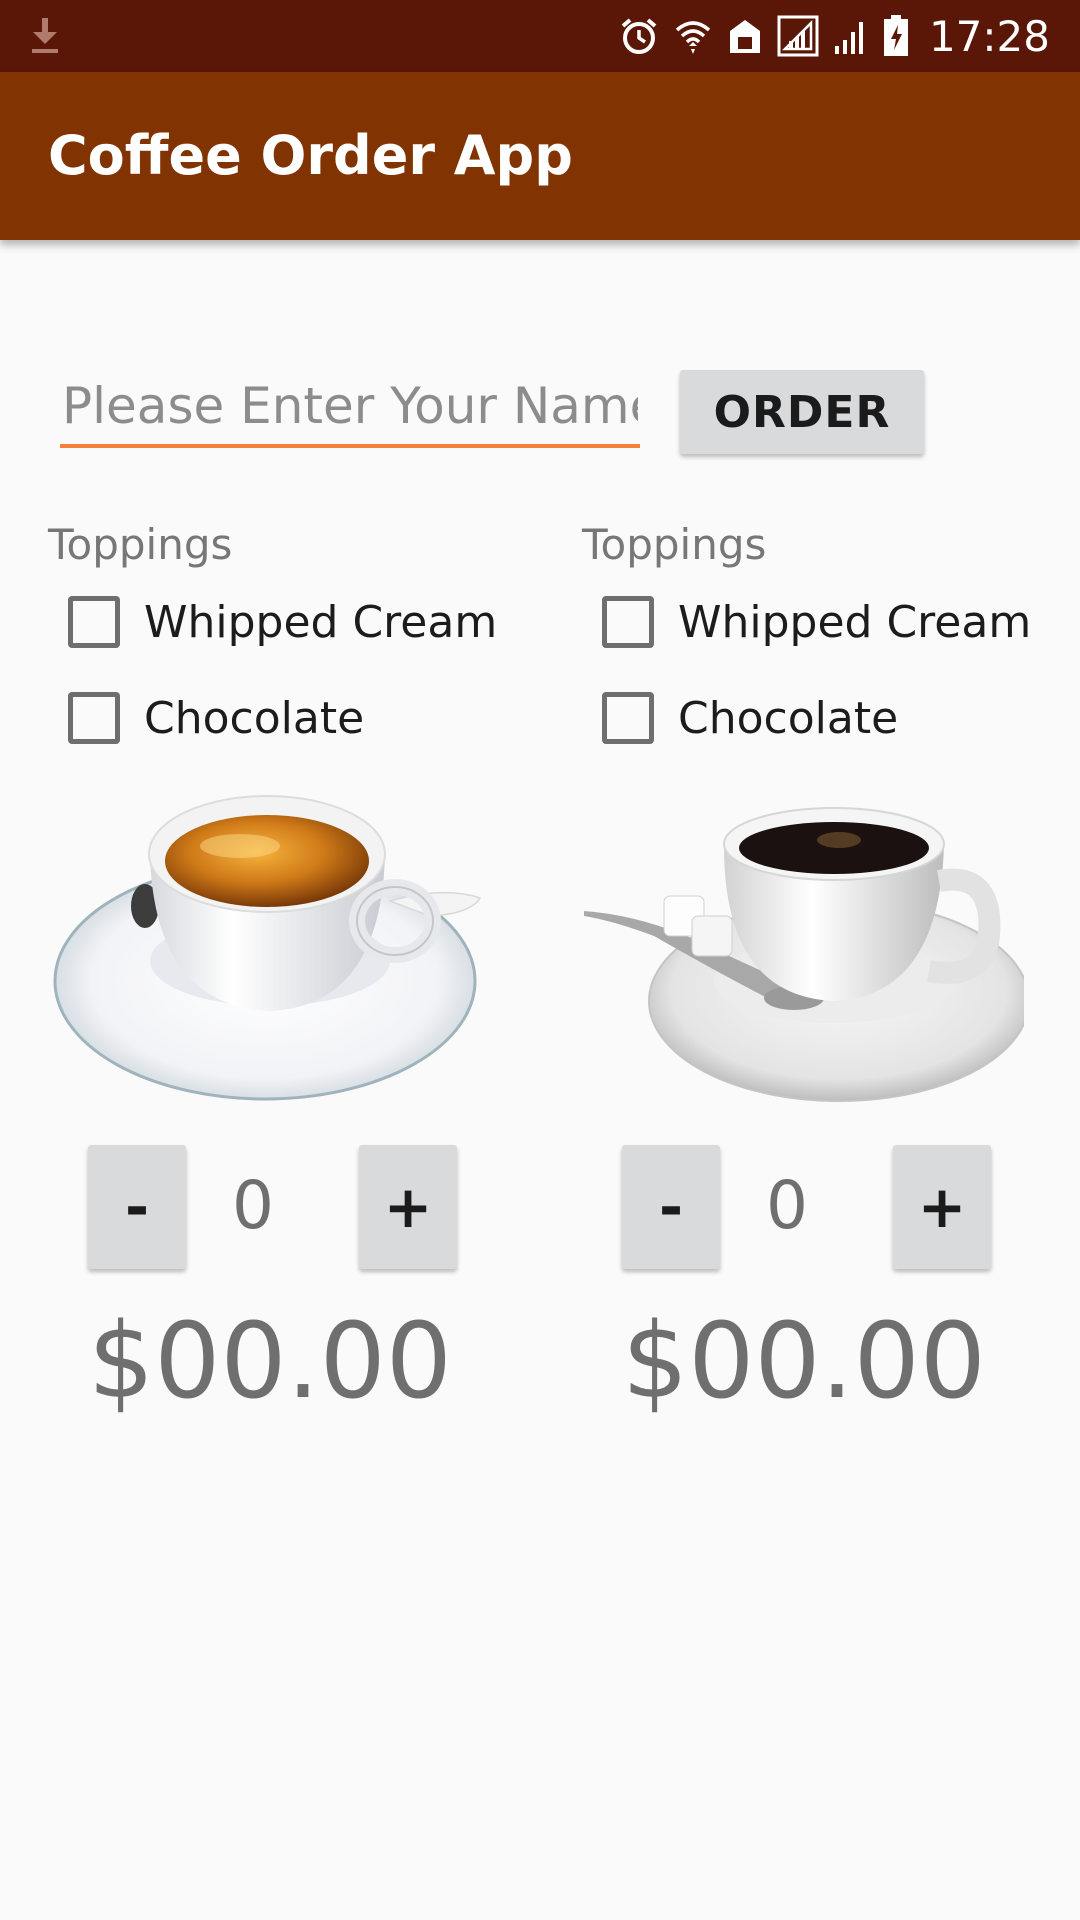  I want to click on name-field, so click(350, 408).